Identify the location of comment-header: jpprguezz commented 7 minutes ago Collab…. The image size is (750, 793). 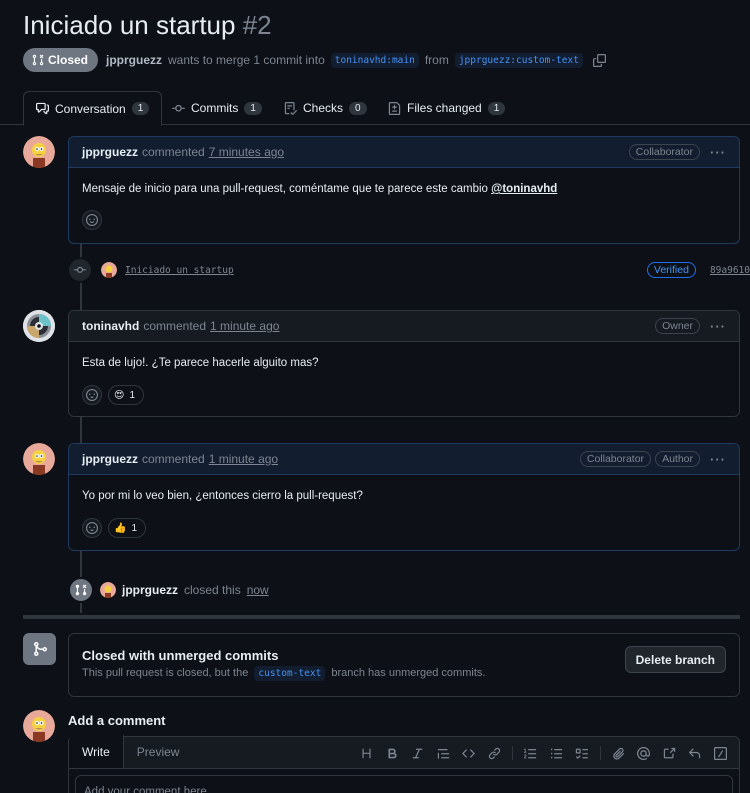
(404, 152).